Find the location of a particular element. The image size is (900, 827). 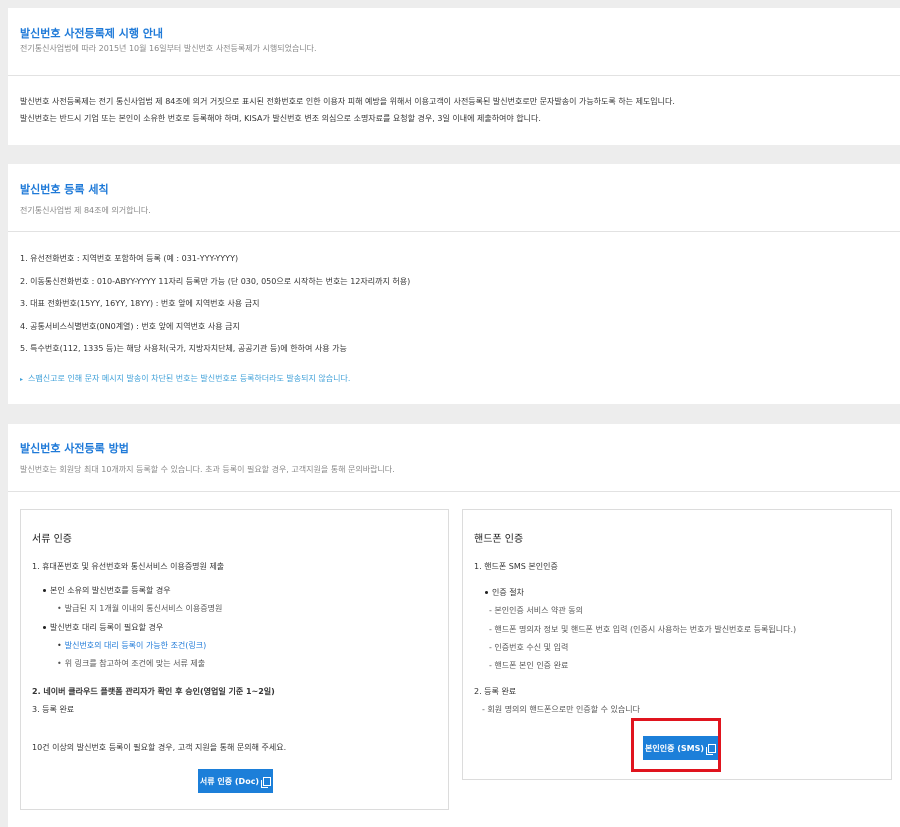

phone-auth-title: 핸드폰 인증 is located at coordinates (499, 539).